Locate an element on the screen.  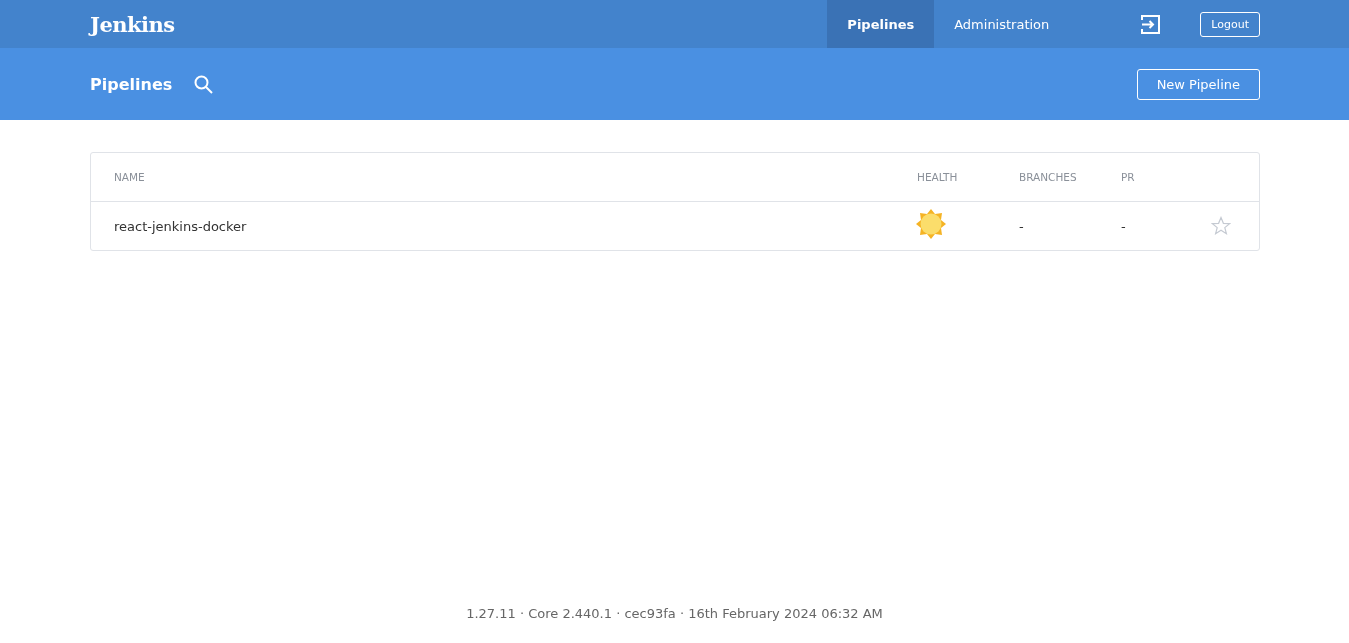
nav-tab: Administration is located at coordinates (1002, 24).